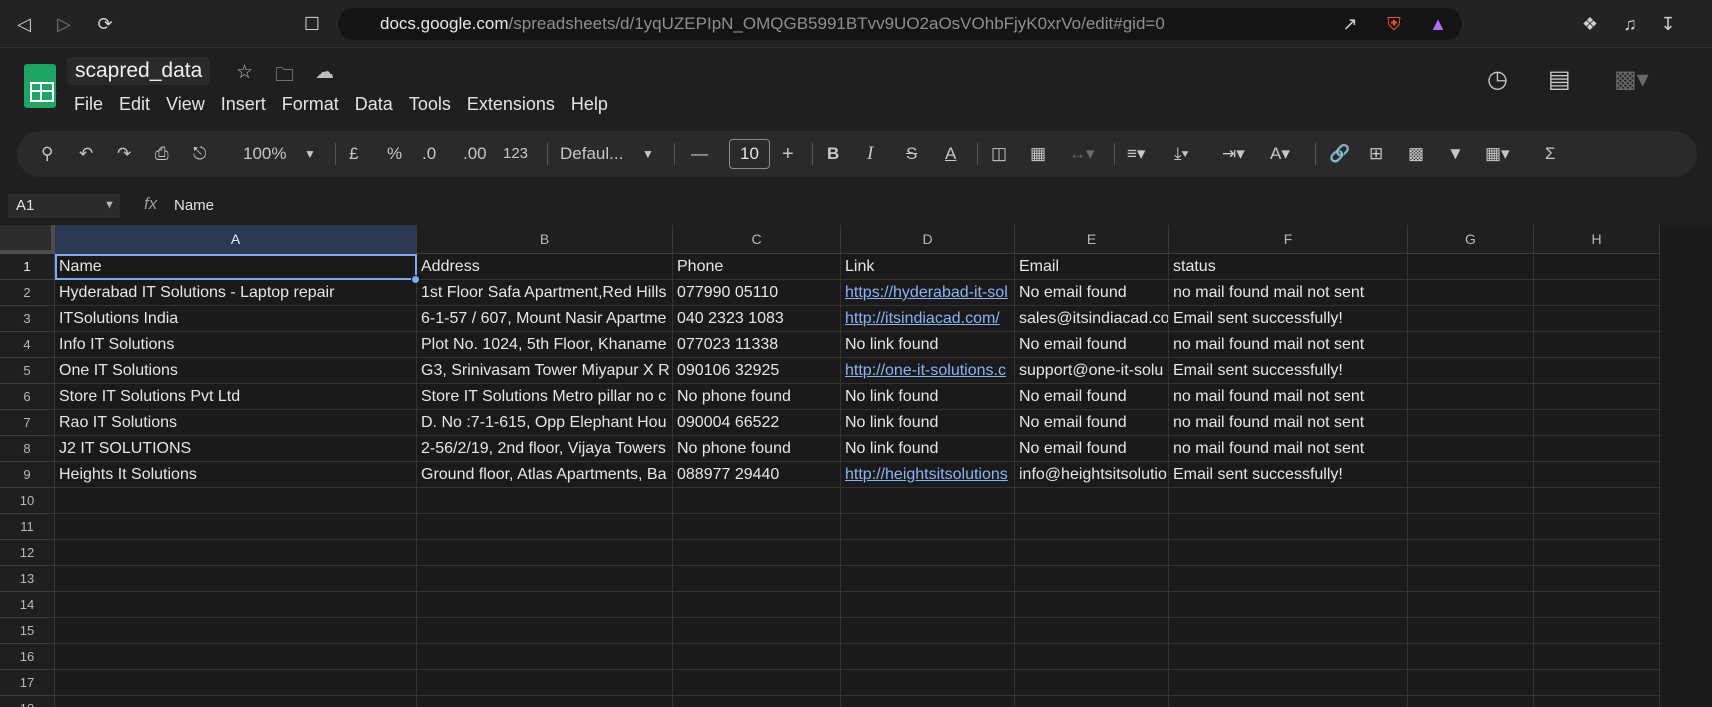  Describe the element at coordinates (1092, 371) in the screenshot. I see `cell-e5: support@one-it-solu` at that location.